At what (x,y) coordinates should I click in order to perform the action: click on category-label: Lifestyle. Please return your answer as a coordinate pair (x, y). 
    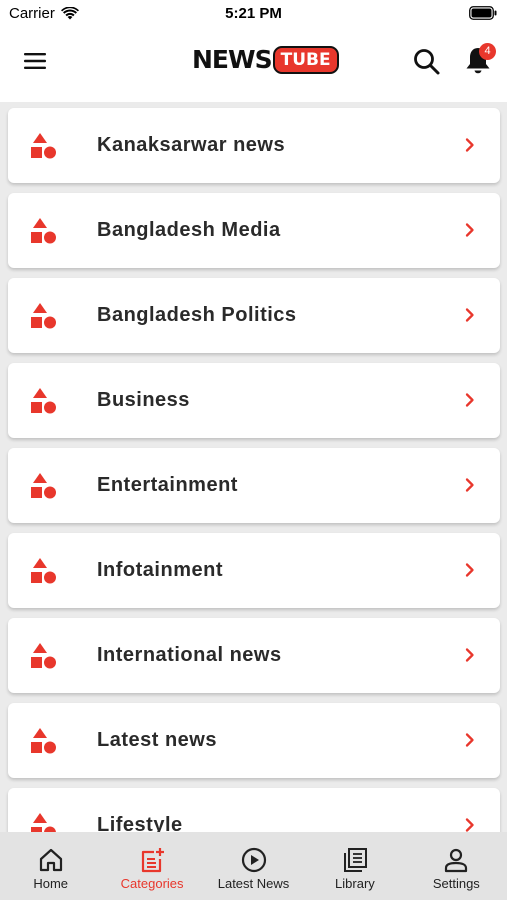
    Looking at the image, I should click on (140, 823).